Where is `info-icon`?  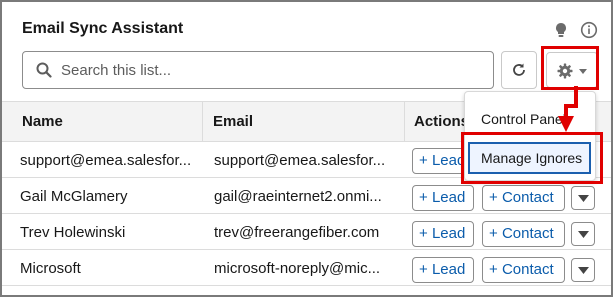 info-icon is located at coordinates (589, 30).